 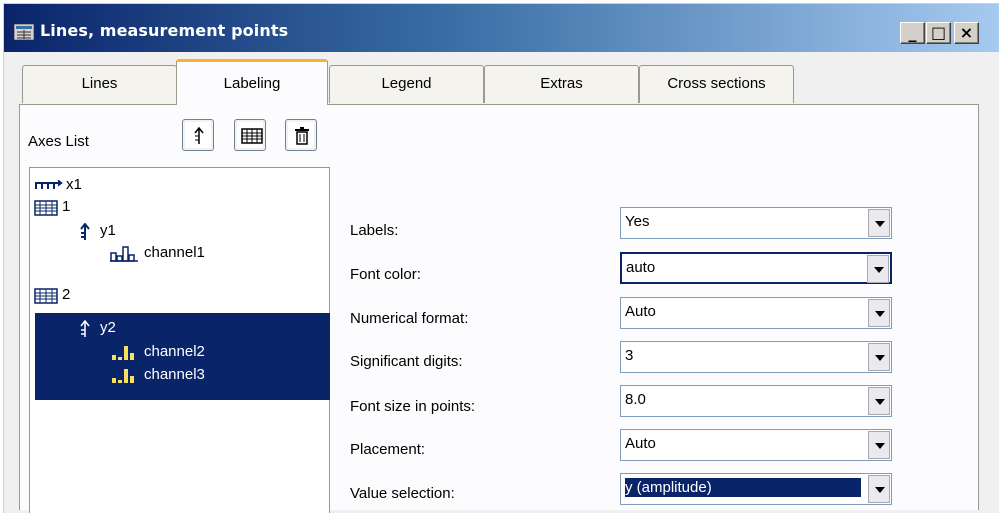 I want to click on font-color-label: Font color:, so click(x=385, y=274).